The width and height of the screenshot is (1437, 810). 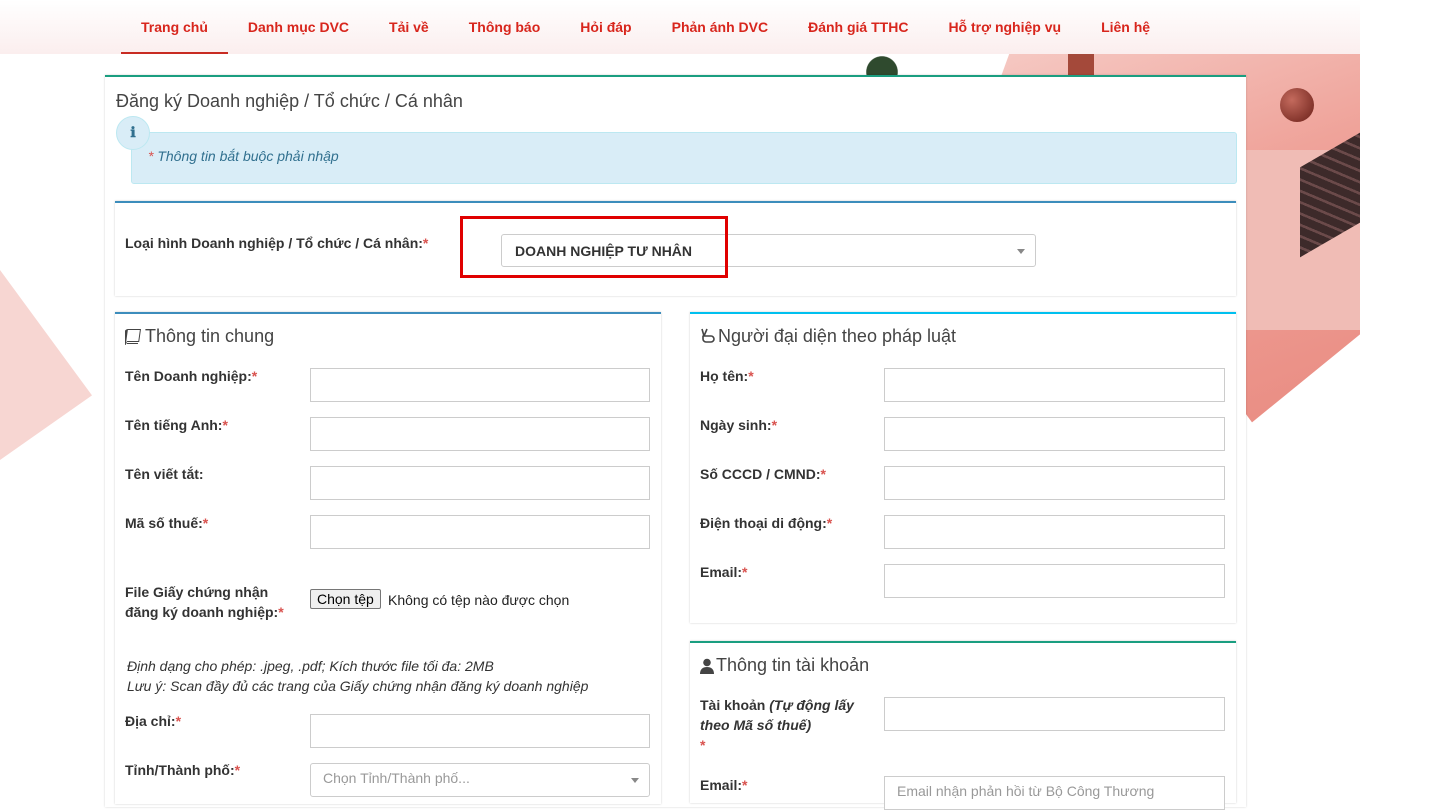 What do you see at coordinates (480, 731) in the screenshot?
I see `address-input` at bounding box center [480, 731].